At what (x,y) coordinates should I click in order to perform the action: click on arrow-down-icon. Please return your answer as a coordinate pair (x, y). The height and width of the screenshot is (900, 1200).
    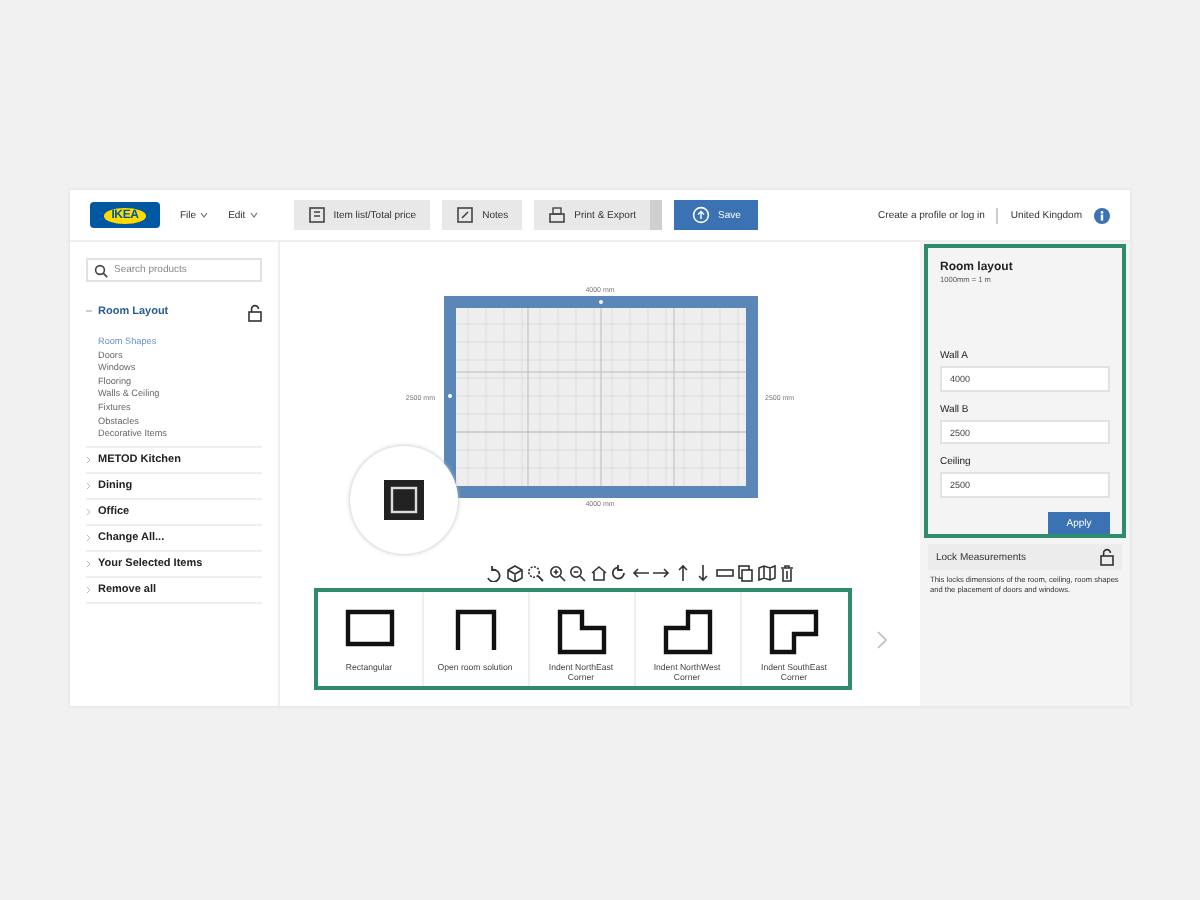
    Looking at the image, I should click on (703, 572).